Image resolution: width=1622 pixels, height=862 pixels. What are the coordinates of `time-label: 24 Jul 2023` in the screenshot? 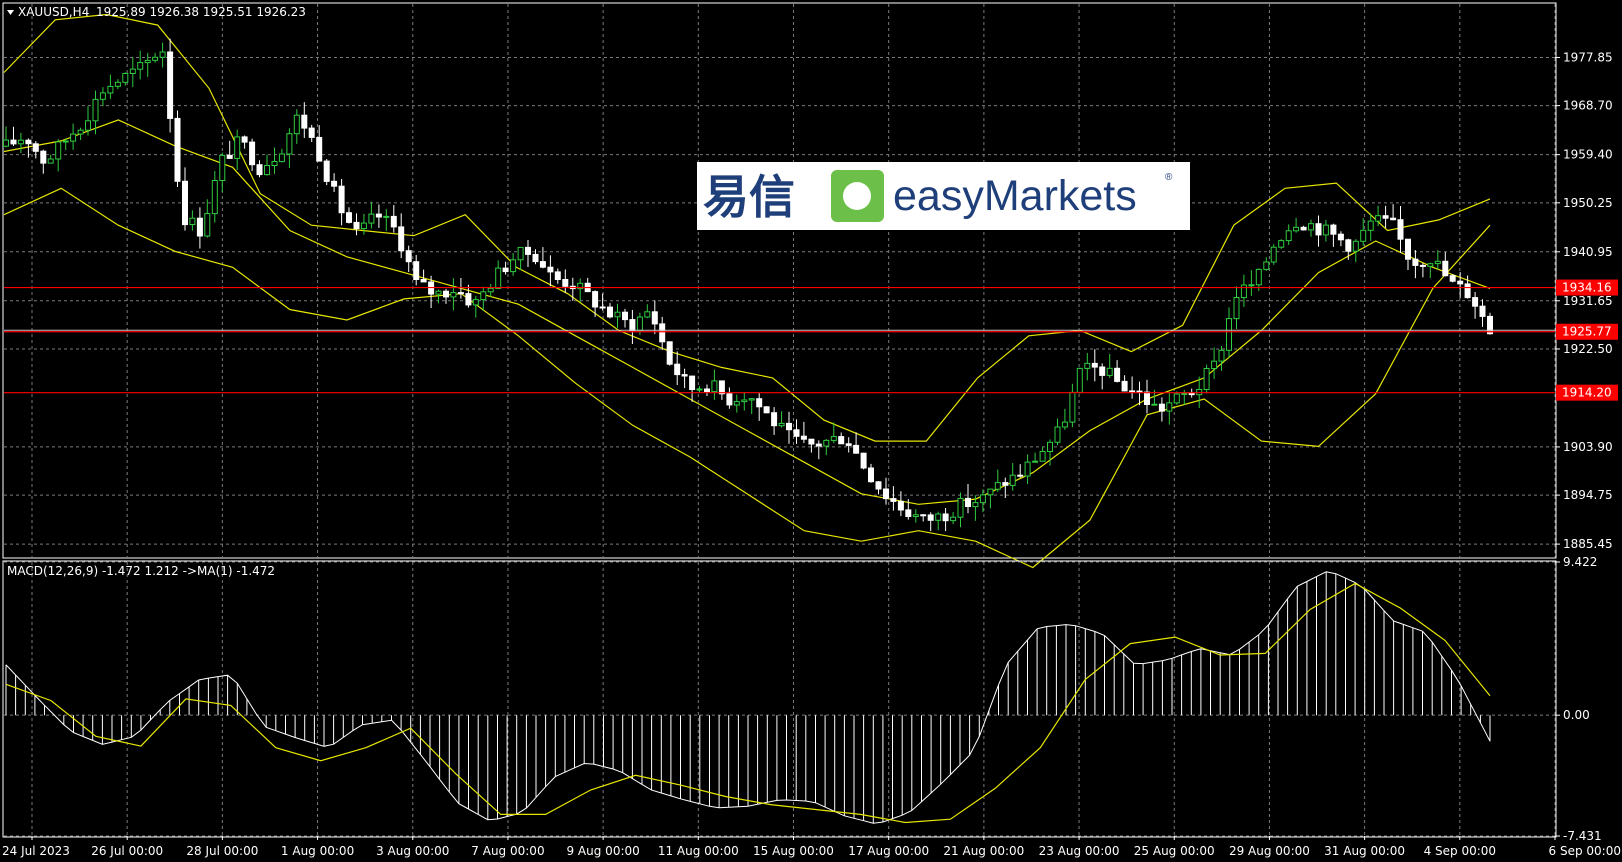 It's located at (36, 851).